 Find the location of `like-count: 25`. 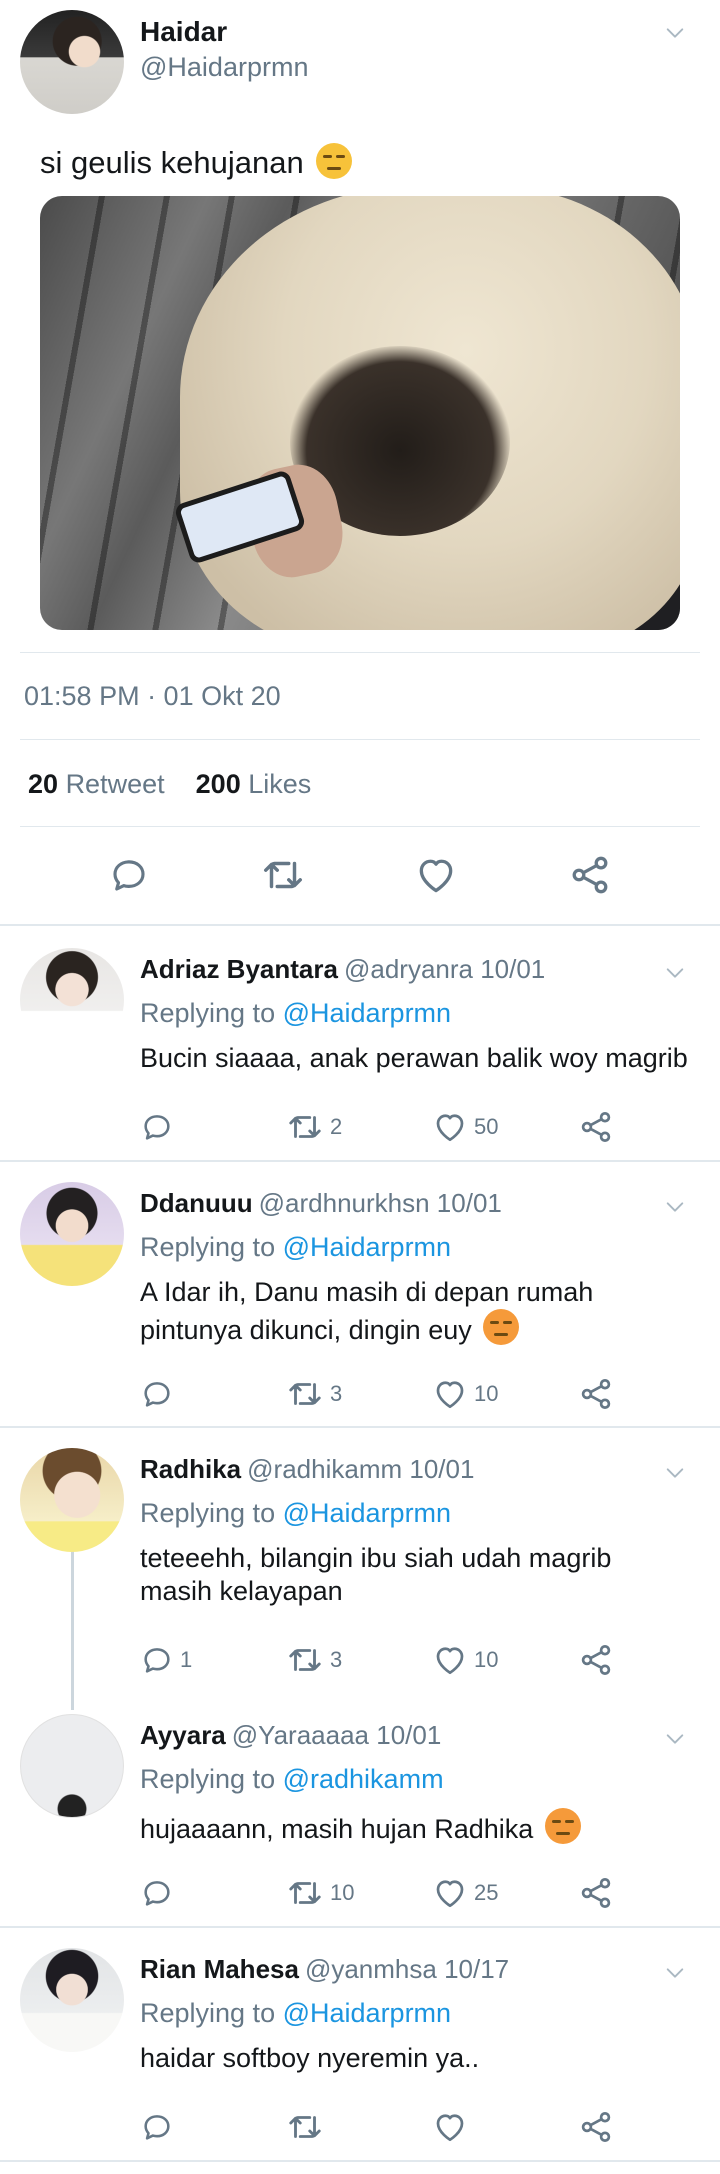

like-count: 25 is located at coordinates (486, 1892).